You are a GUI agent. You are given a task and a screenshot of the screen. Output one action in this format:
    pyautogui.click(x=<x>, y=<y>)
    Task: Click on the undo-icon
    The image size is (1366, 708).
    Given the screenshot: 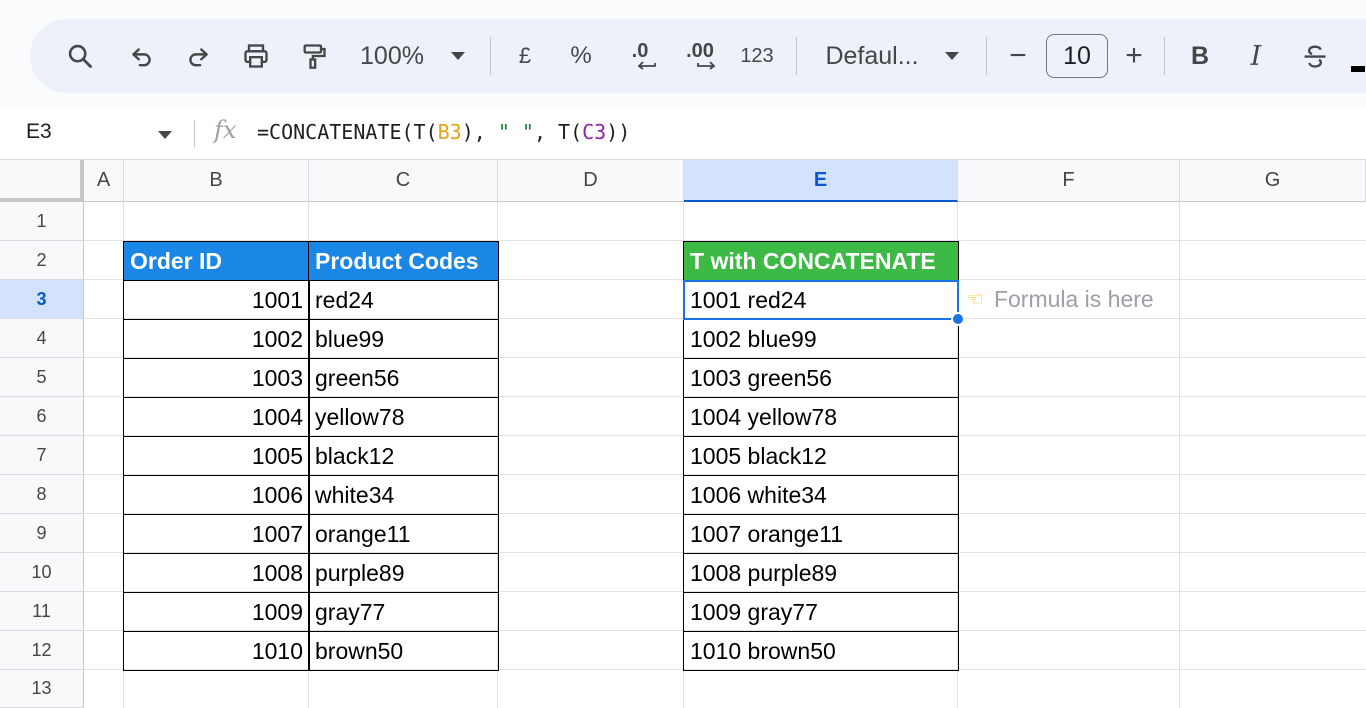 What is the action you would take?
    pyautogui.click(x=141, y=57)
    